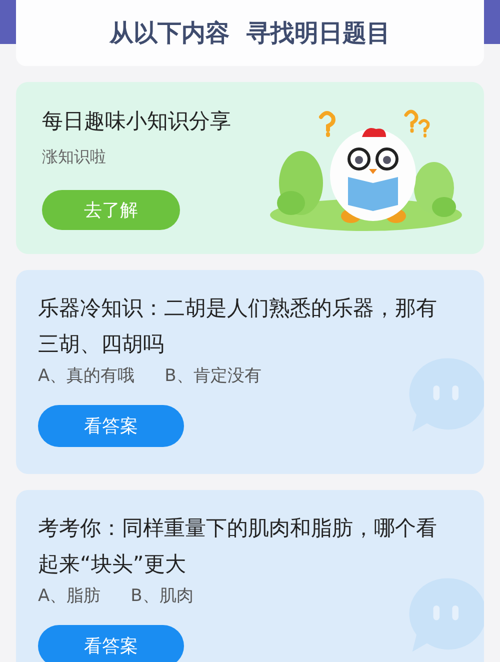  Describe the element at coordinates (74, 157) in the screenshot. I see `promo-subtitle: 涨知识啦` at that location.